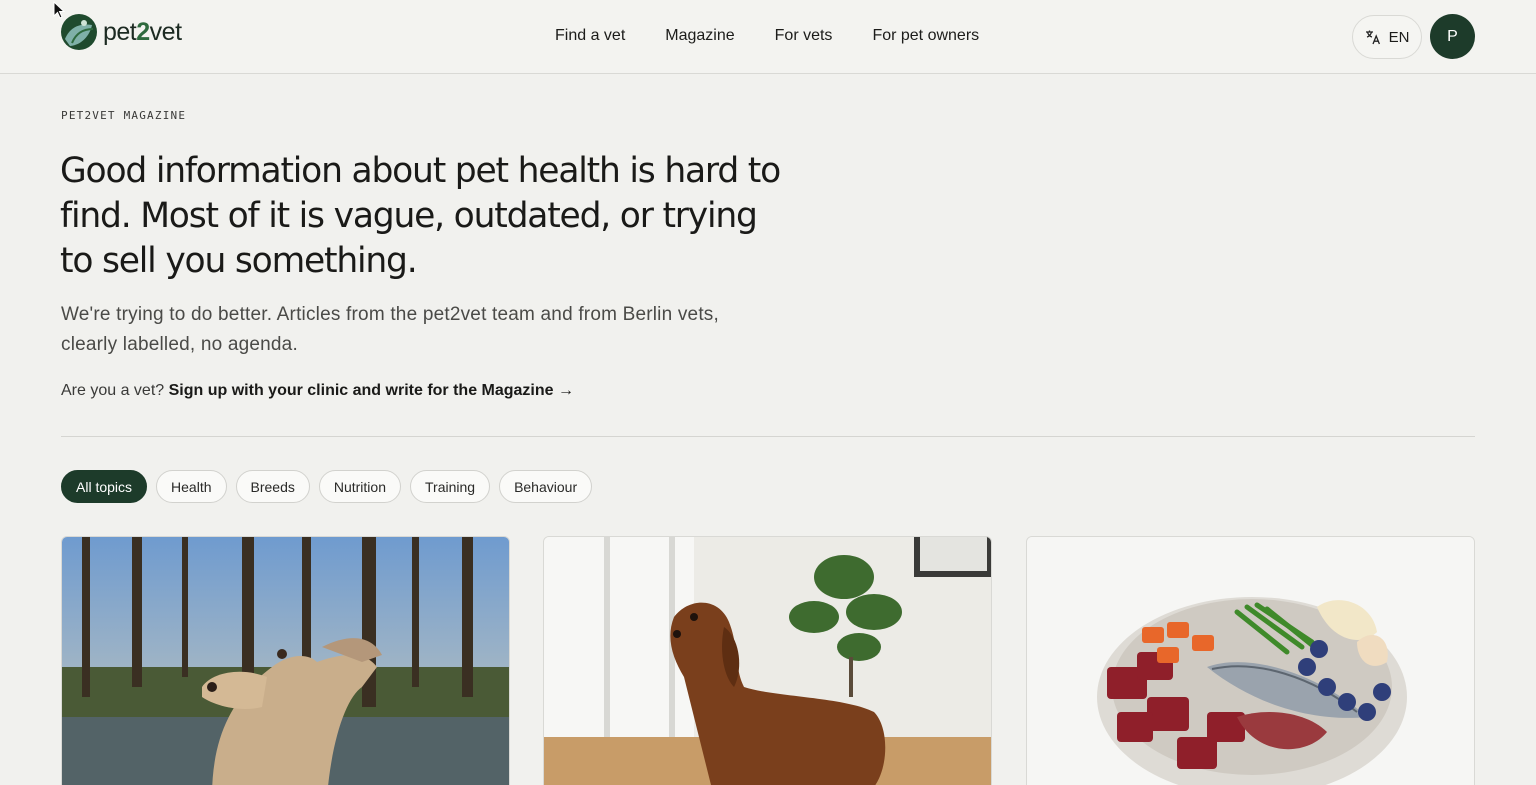 The width and height of the screenshot is (1536, 785). I want to click on filter-nutrition: Nutrition, so click(359, 486).